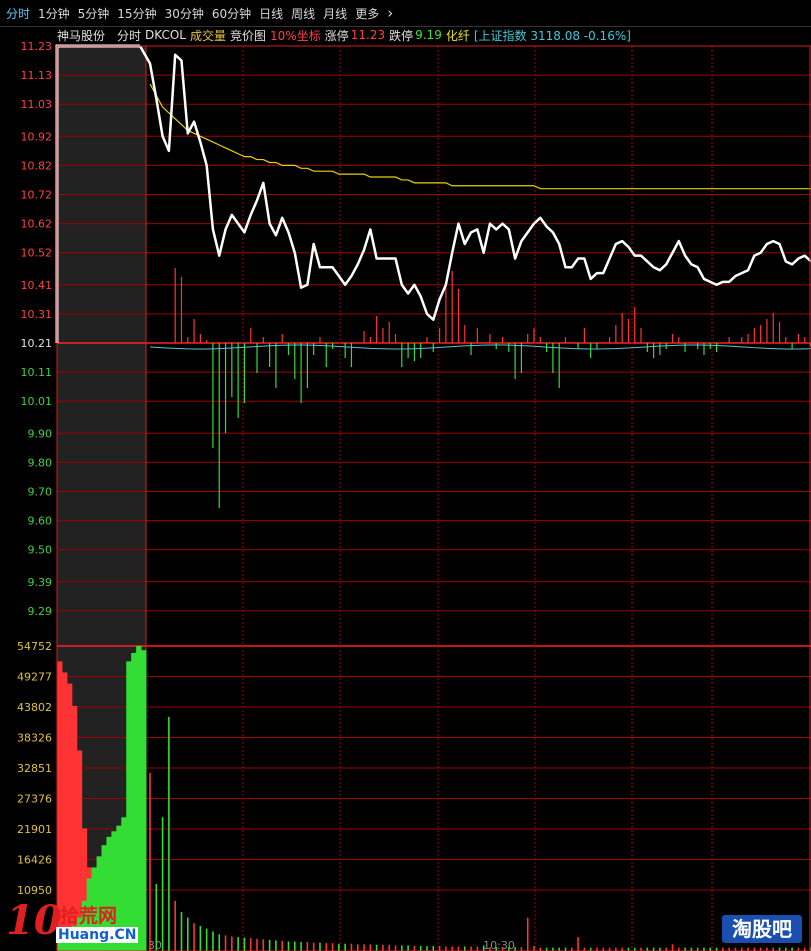 The width and height of the screenshot is (811, 951). I want to click on volume-tick-label: 16426, so click(34, 859).